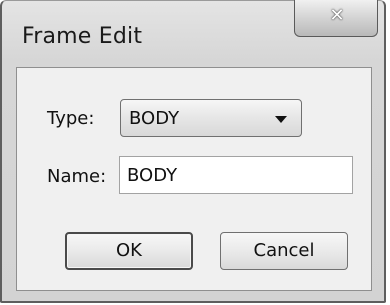  Describe the element at coordinates (77, 176) in the screenshot. I see `name-label: Name:` at that location.